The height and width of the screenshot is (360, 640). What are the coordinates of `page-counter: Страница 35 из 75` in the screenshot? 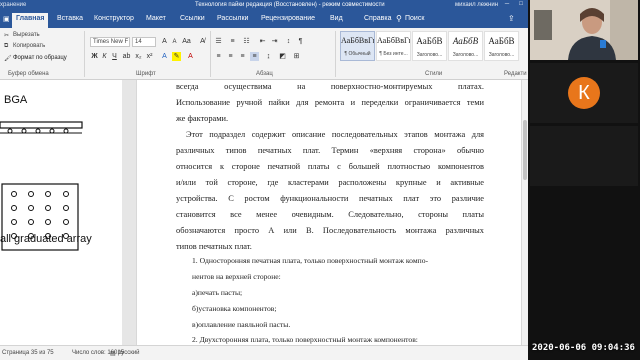 It's located at (28, 353).